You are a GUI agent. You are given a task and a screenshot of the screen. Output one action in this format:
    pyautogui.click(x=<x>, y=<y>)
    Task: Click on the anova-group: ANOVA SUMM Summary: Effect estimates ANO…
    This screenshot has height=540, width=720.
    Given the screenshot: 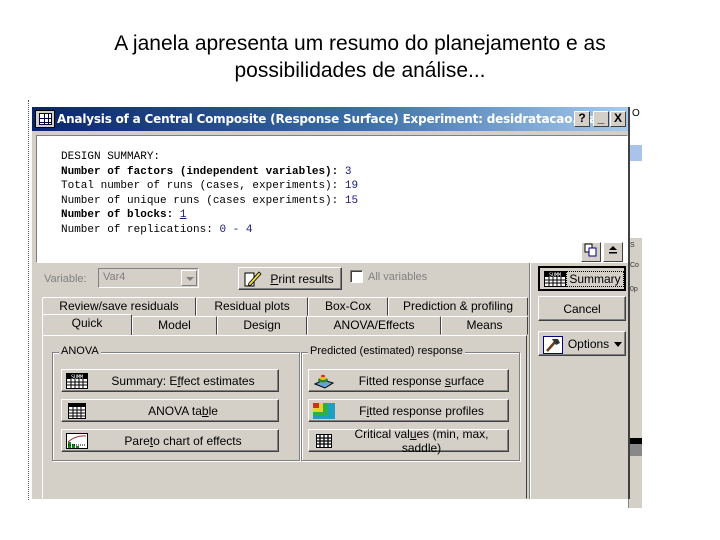 What is the action you would take?
    pyautogui.click(x=176, y=403)
    